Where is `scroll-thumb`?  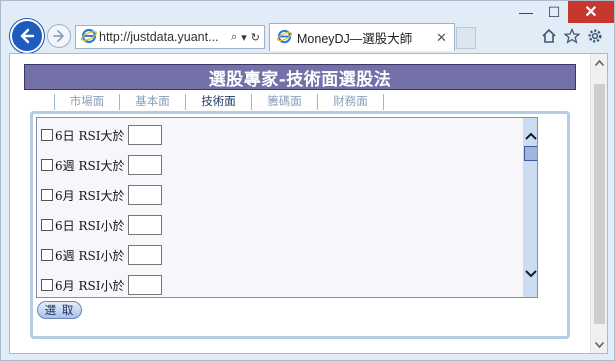 scroll-thumb is located at coordinates (530, 153).